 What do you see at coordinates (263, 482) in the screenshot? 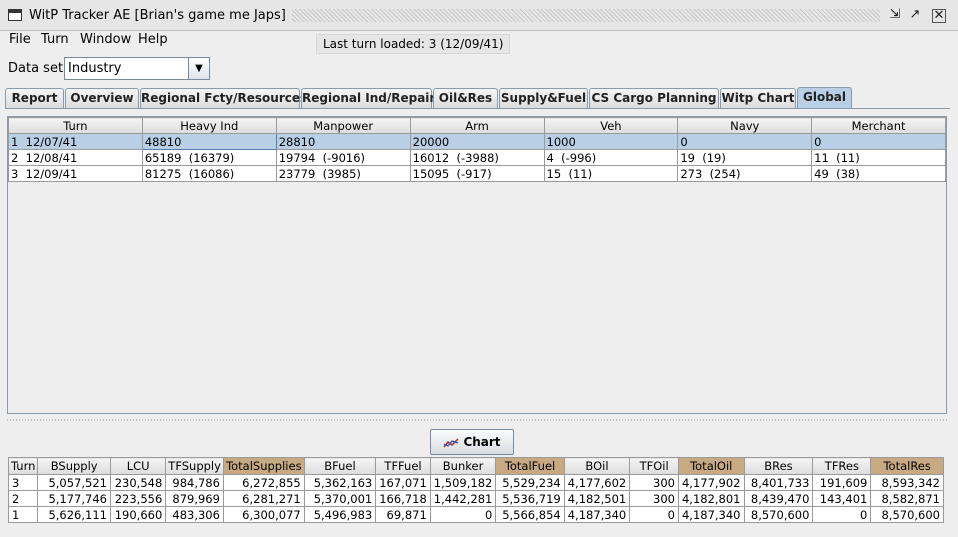
I see `table-cell: 6,272,855` at bounding box center [263, 482].